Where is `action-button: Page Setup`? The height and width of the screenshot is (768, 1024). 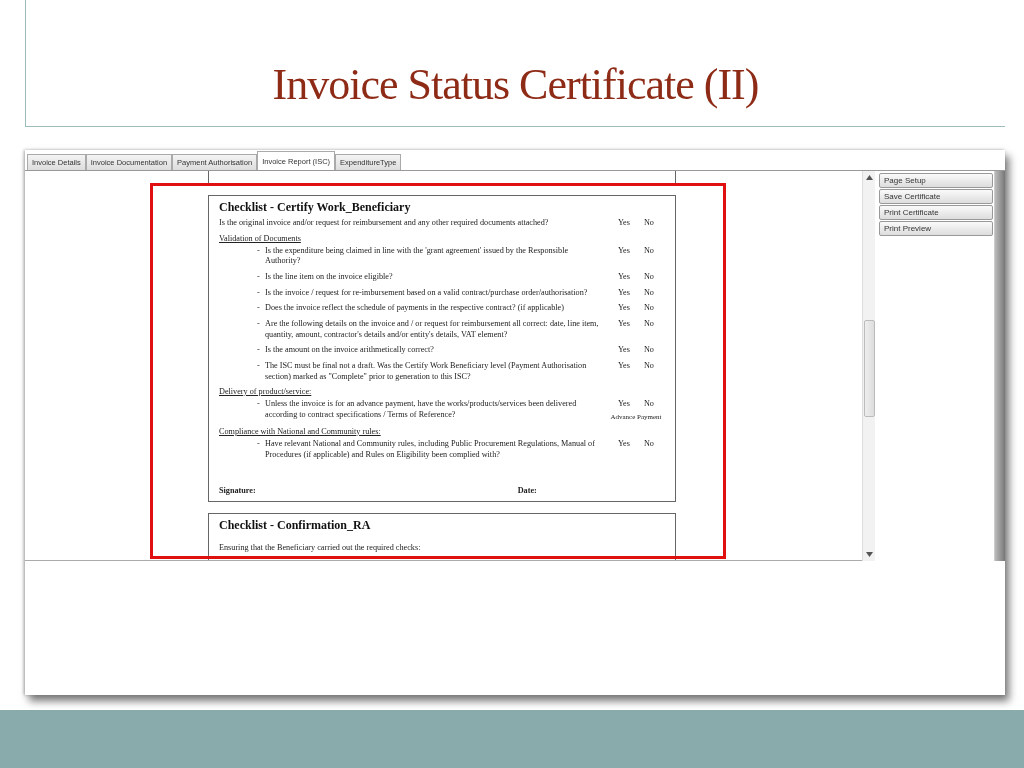 action-button: Page Setup is located at coordinates (936, 180).